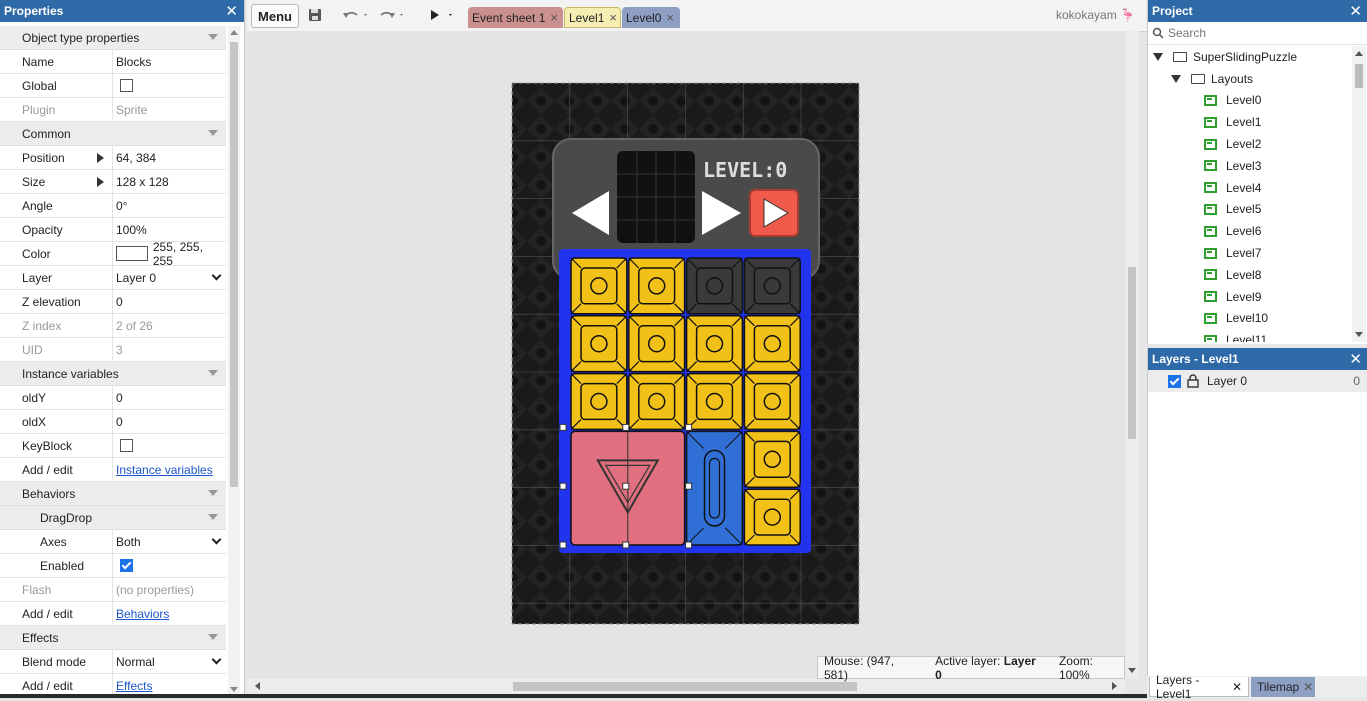  Describe the element at coordinates (1250, 231) in the screenshot. I see `tree-item-level: Level6` at that location.